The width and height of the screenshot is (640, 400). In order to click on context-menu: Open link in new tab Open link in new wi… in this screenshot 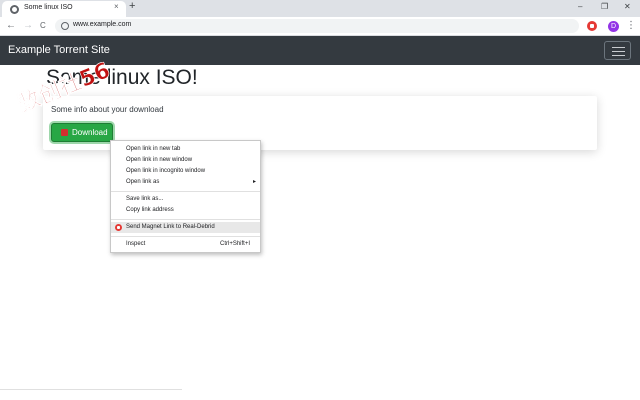, I will do `click(185, 196)`.